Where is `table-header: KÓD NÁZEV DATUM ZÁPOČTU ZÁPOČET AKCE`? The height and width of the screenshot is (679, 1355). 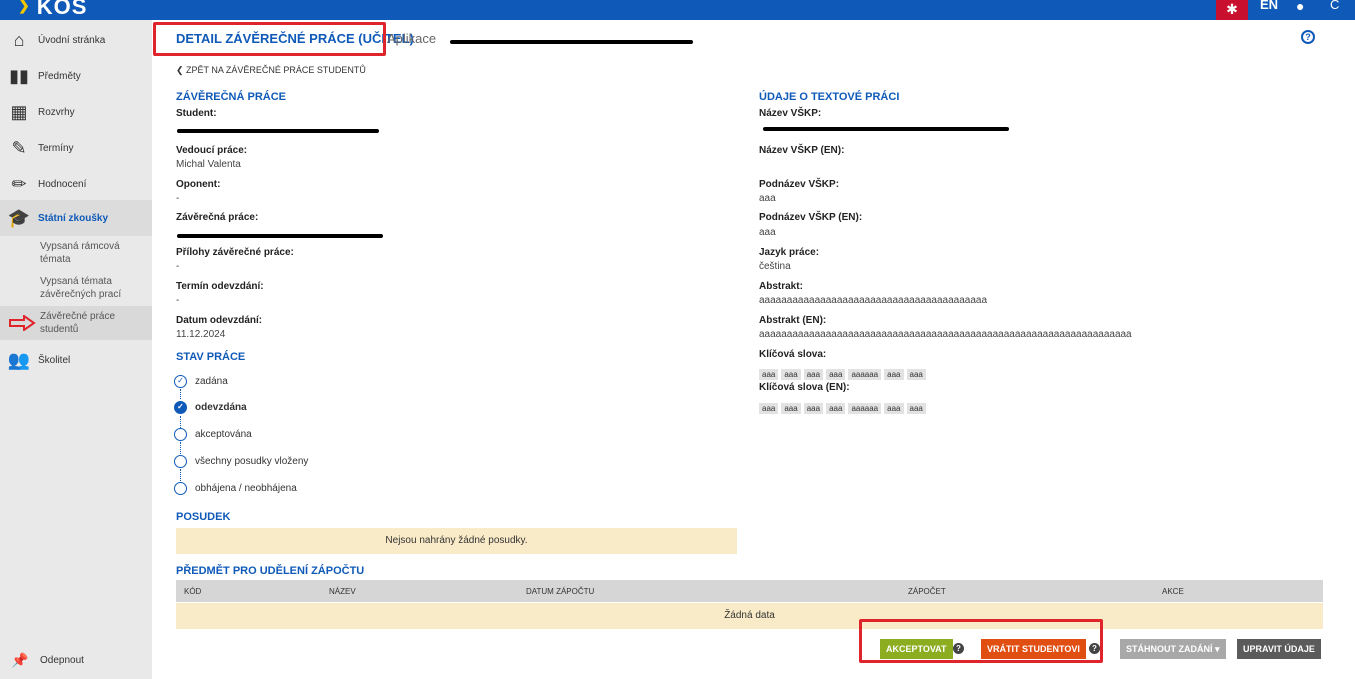
table-header: KÓD NÁZEV DATUM ZÁPOČTU ZÁPOČET AKCE is located at coordinates (749, 591).